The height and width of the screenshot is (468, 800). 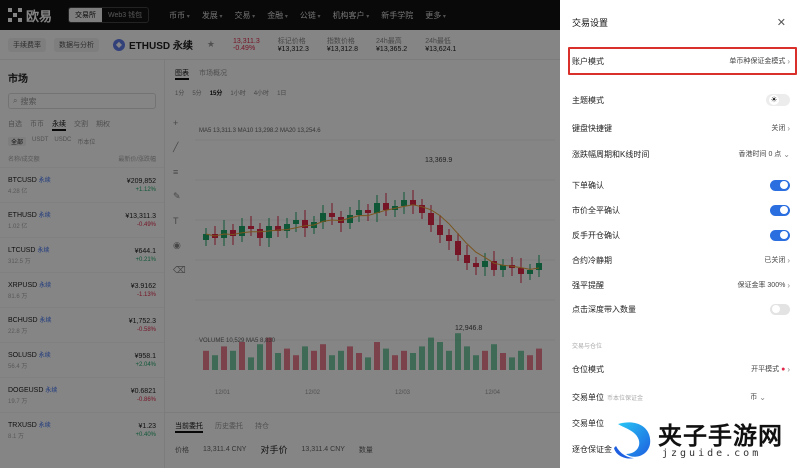 What do you see at coordinates (588, 397) in the screenshot?
I see `trade-unit-label-text: 交易单位` at bounding box center [588, 397].